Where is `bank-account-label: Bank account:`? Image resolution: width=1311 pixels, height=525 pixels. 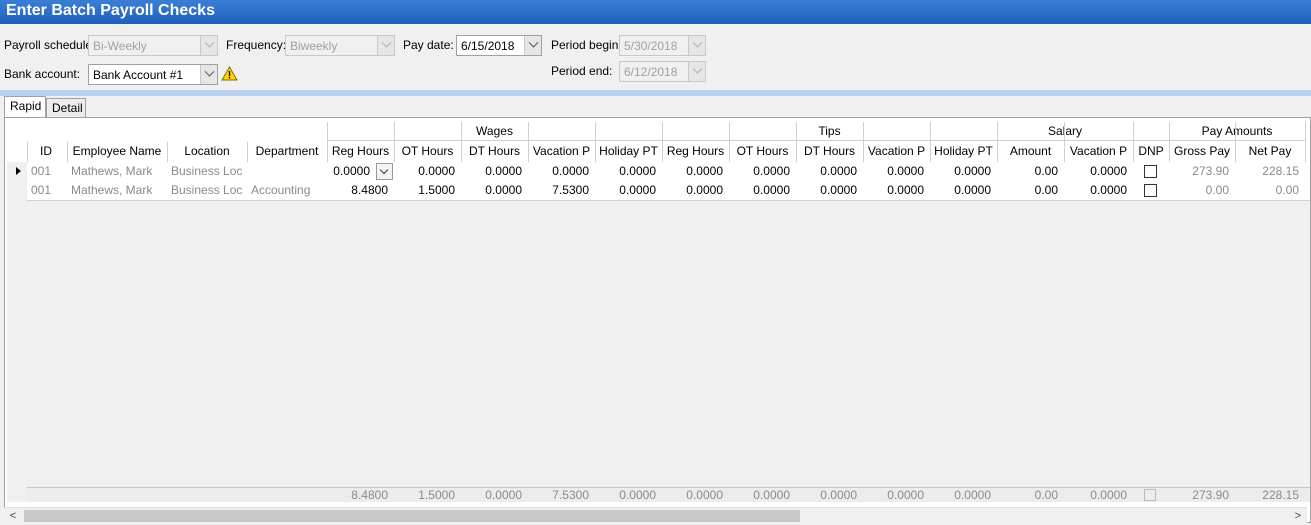 bank-account-label: Bank account: is located at coordinates (42, 74).